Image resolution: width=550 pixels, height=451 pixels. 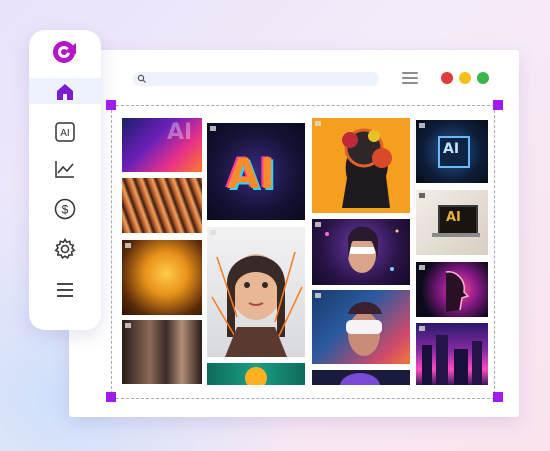 I want to click on gear-icon, so click(x=65, y=249).